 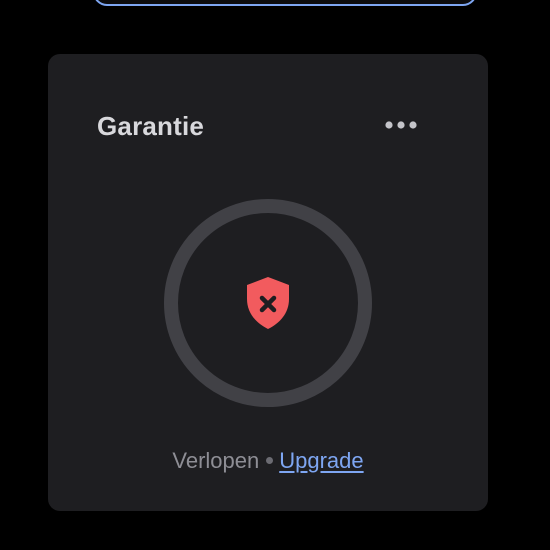 I want to click on shield-x-icon, so click(x=268, y=303).